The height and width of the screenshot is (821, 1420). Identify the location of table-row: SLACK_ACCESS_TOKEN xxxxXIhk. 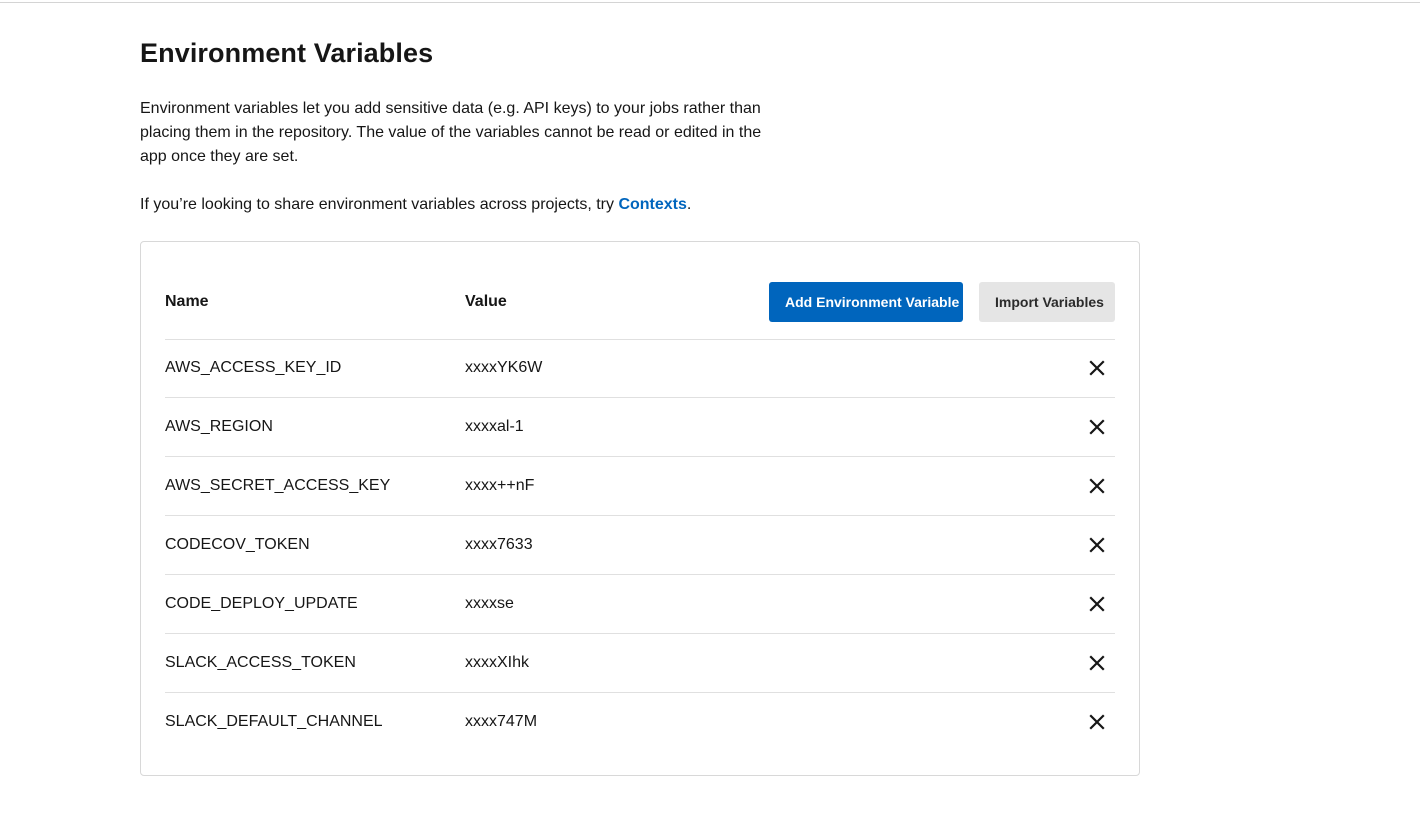
(640, 663).